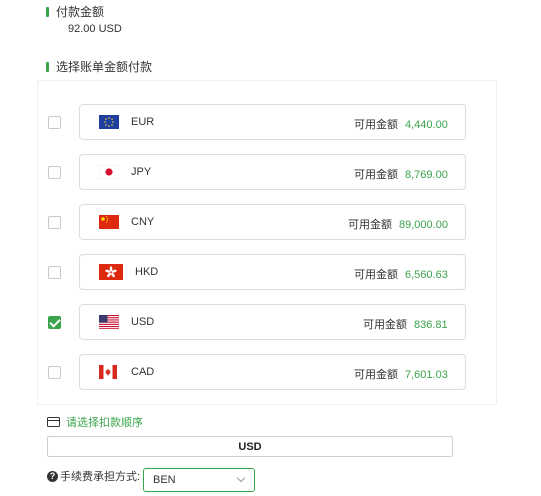 The height and width of the screenshot is (496, 541). I want to click on credit-card-icon, so click(53, 422).